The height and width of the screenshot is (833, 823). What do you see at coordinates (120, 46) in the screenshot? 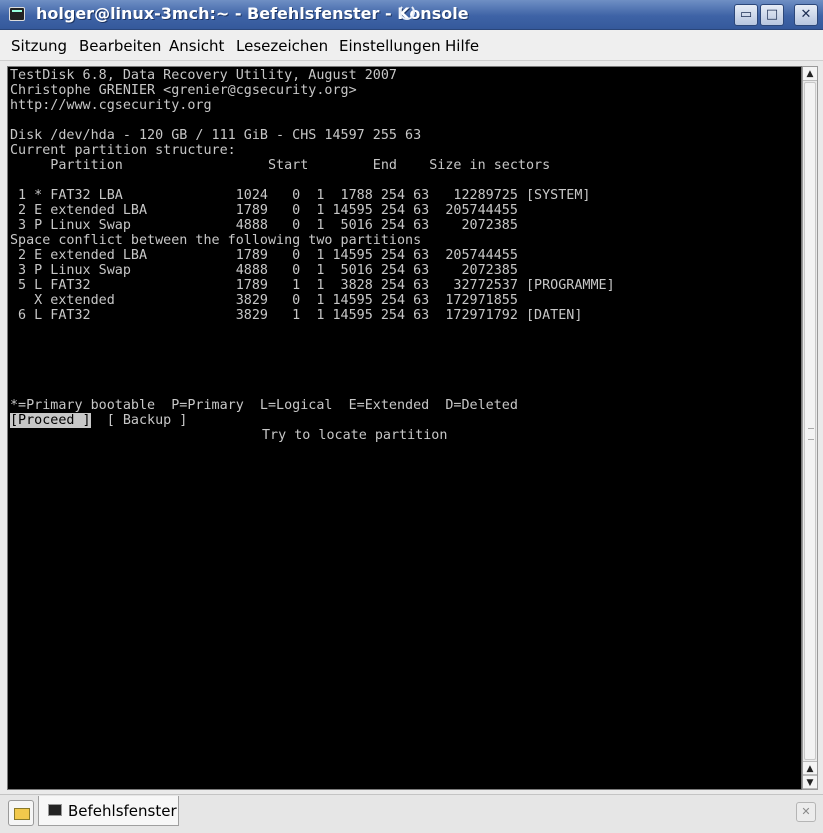
I see `menu-bearbeiten: Bearbeiten` at bounding box center [120, 46].